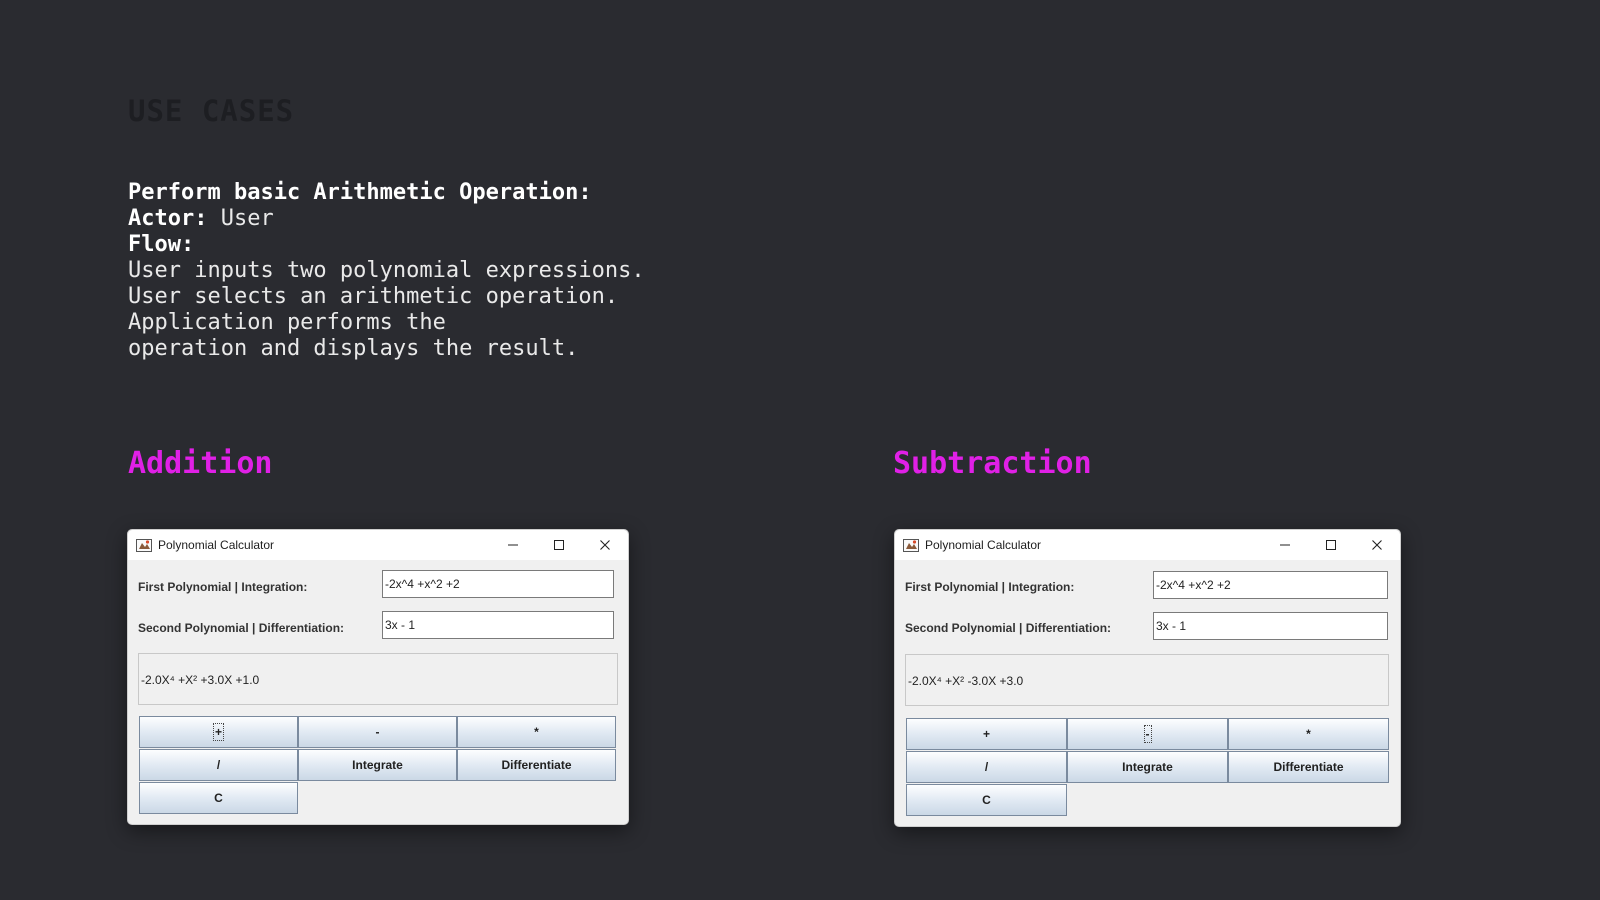  I want to click on actor-value: User, so click(240, 218).